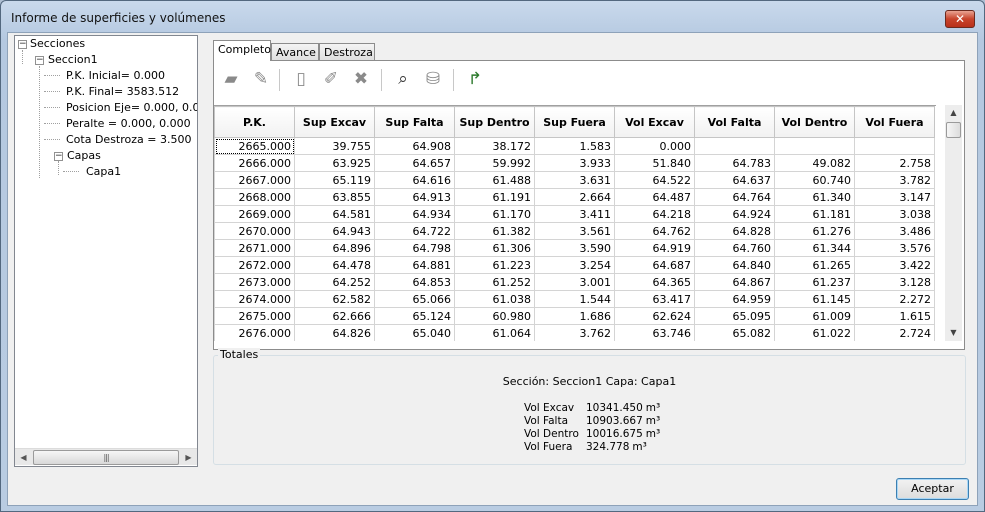  I want to click on cell-pk: 2672.000, so click(254, 265).